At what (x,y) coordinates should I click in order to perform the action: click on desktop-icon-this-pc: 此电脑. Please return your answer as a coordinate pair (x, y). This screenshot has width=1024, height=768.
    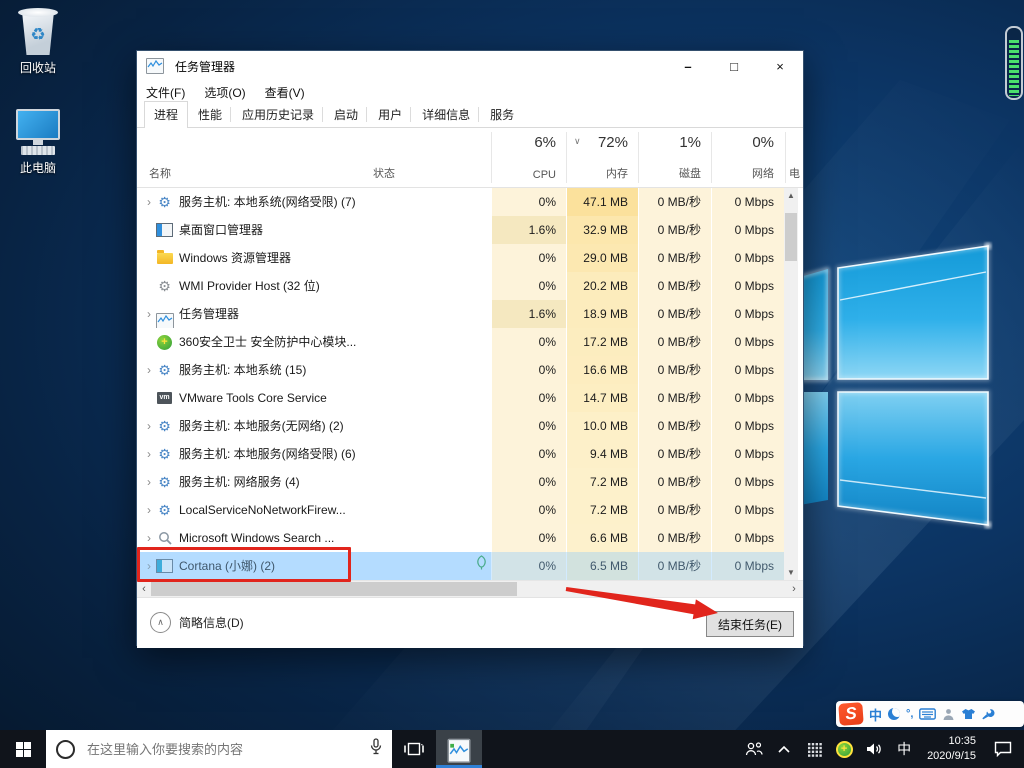
    Looking at the image, I should click on (38, 139).